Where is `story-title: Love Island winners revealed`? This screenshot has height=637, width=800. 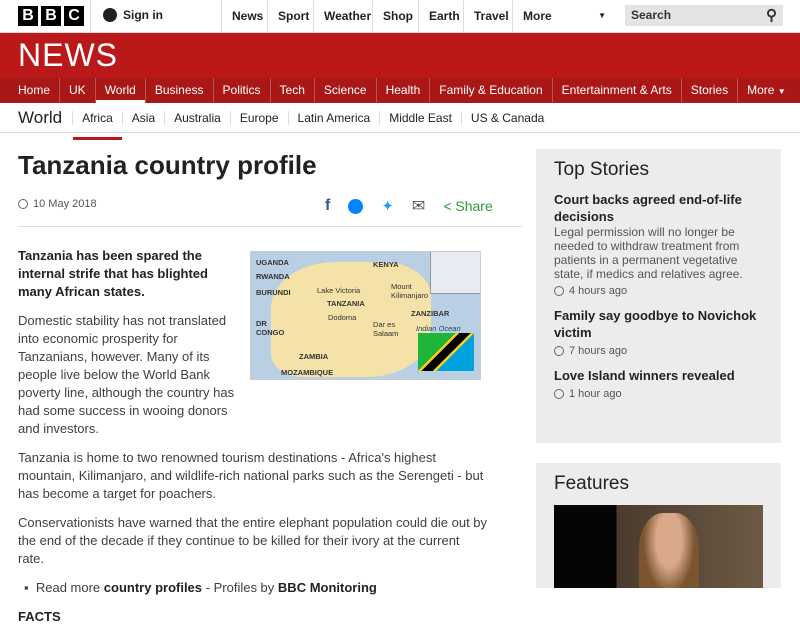
story-title: Love Island winners revealed is located at coordinates (658, 375).